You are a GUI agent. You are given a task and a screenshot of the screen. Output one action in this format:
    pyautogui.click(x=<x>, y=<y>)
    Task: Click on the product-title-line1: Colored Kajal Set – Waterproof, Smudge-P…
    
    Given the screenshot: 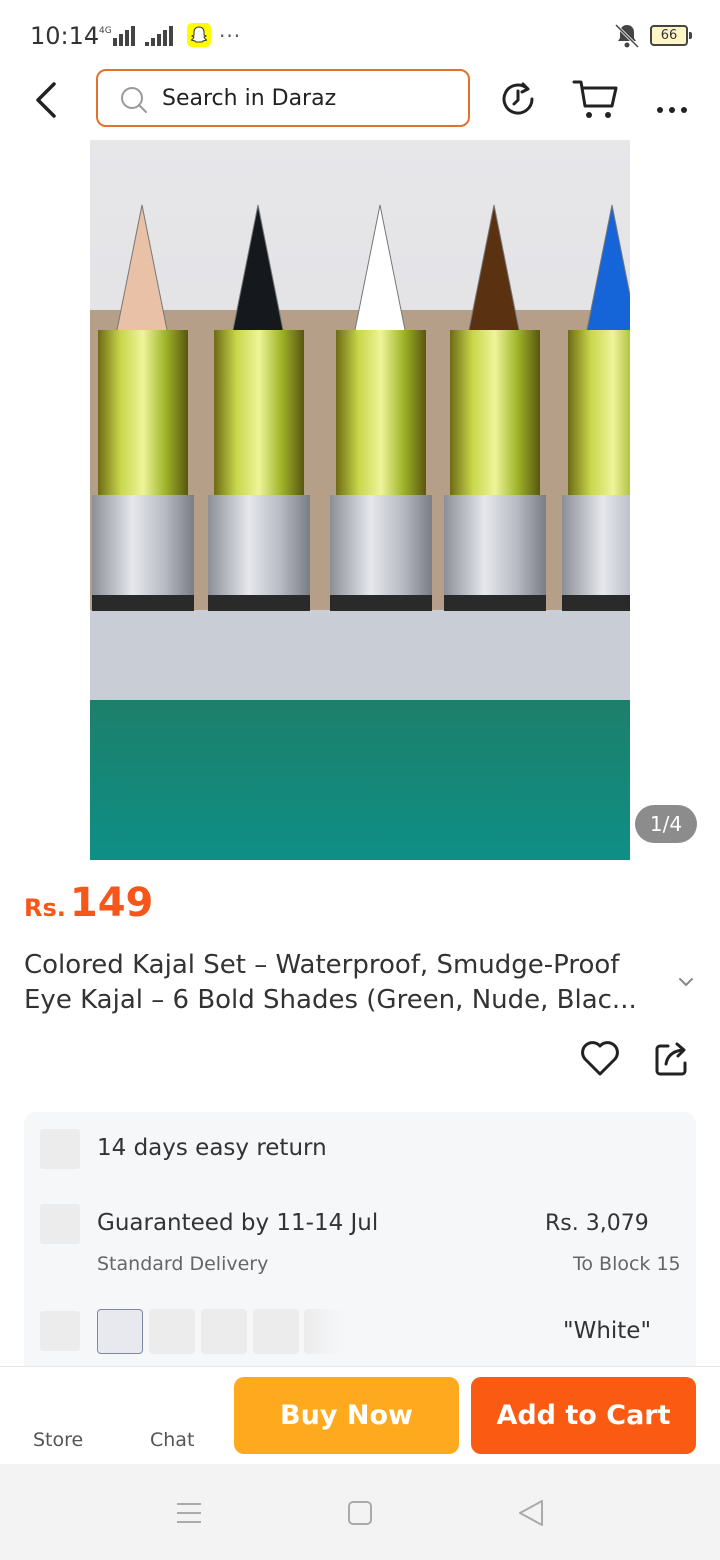 What is the action you would take?
    pyautogui.click(x=322, y=965)
    